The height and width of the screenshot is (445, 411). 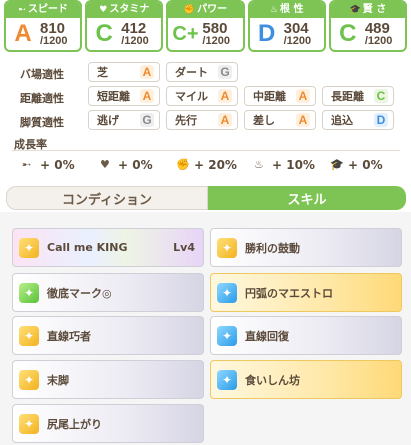 I want to click on distance-long: 長距離 C, so click(x=358, y=96).